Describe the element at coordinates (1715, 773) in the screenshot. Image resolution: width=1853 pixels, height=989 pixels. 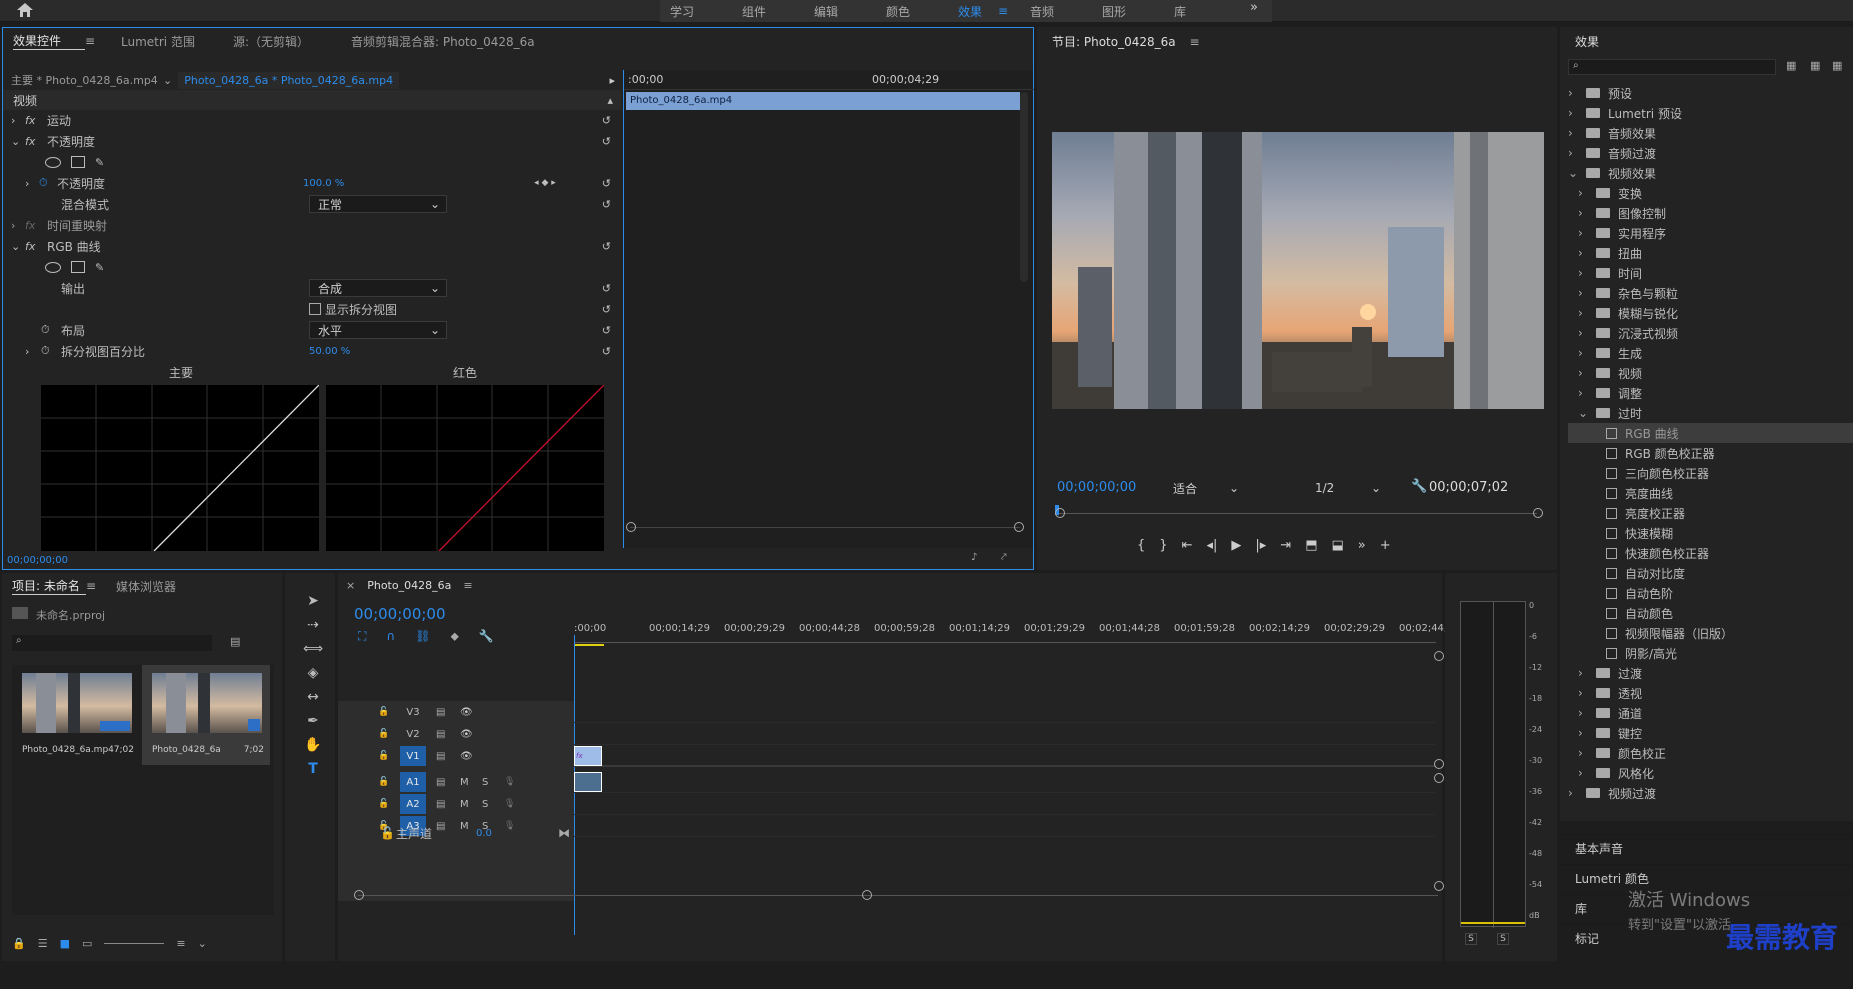
I see `effects-folder: › 风格化` at that location.